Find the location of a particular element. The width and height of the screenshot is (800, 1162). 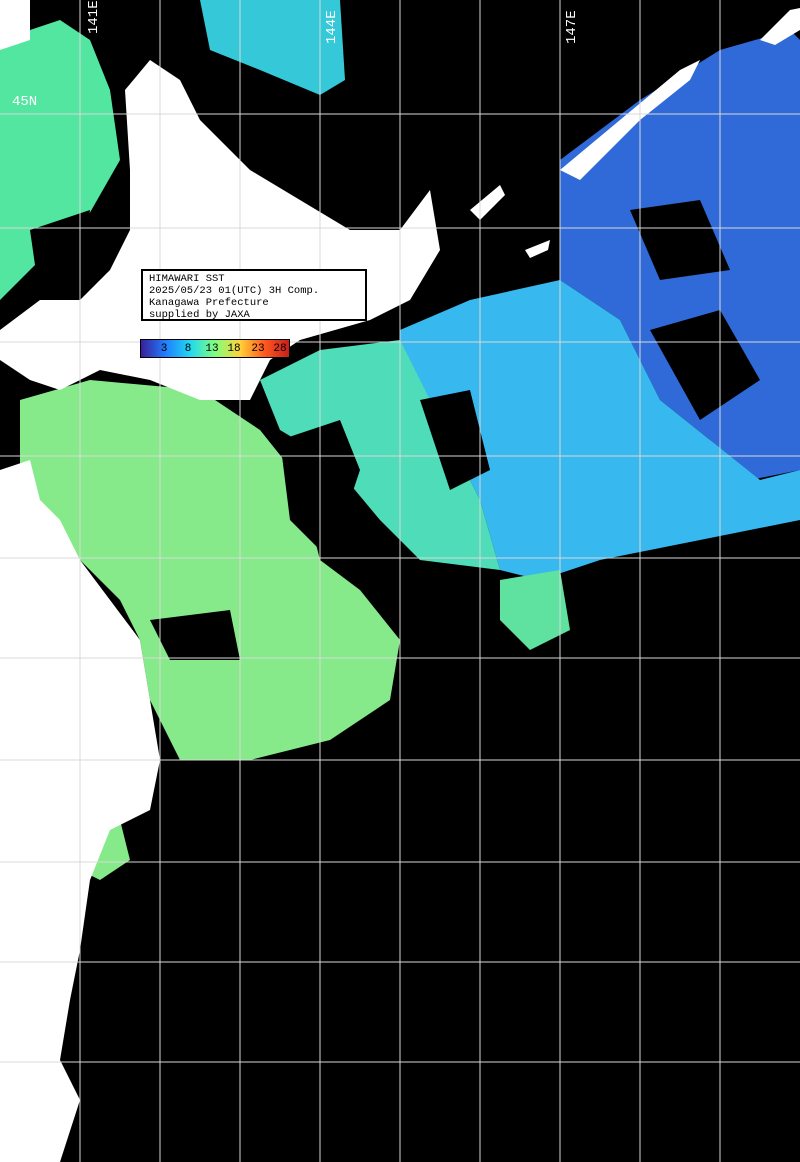

lon-label-147e: 147E is located at coordinates (572, 27).